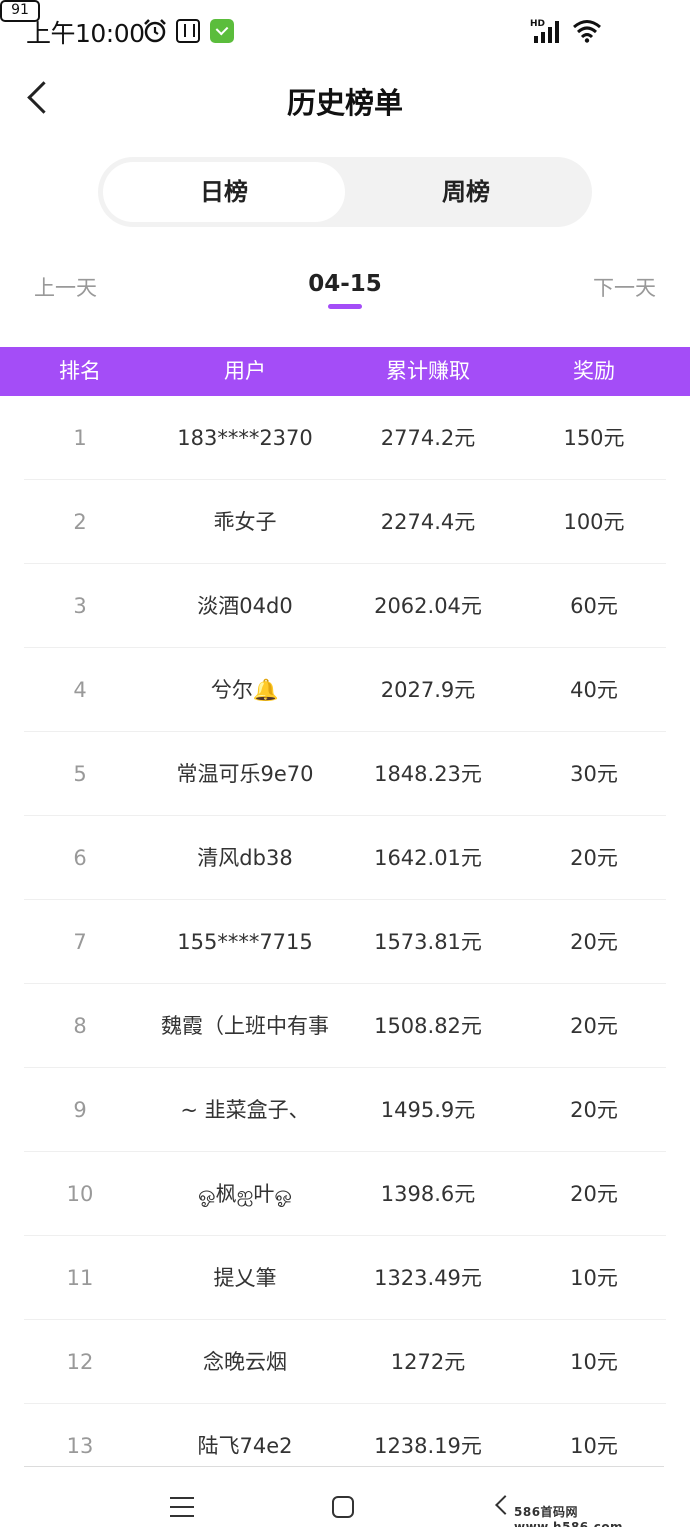 The image size is (690, 1527). What do you see at coordinates (344, 103) in the screenshot?
I see `page-title: 历史榜单` at bounding box center [344, 103].